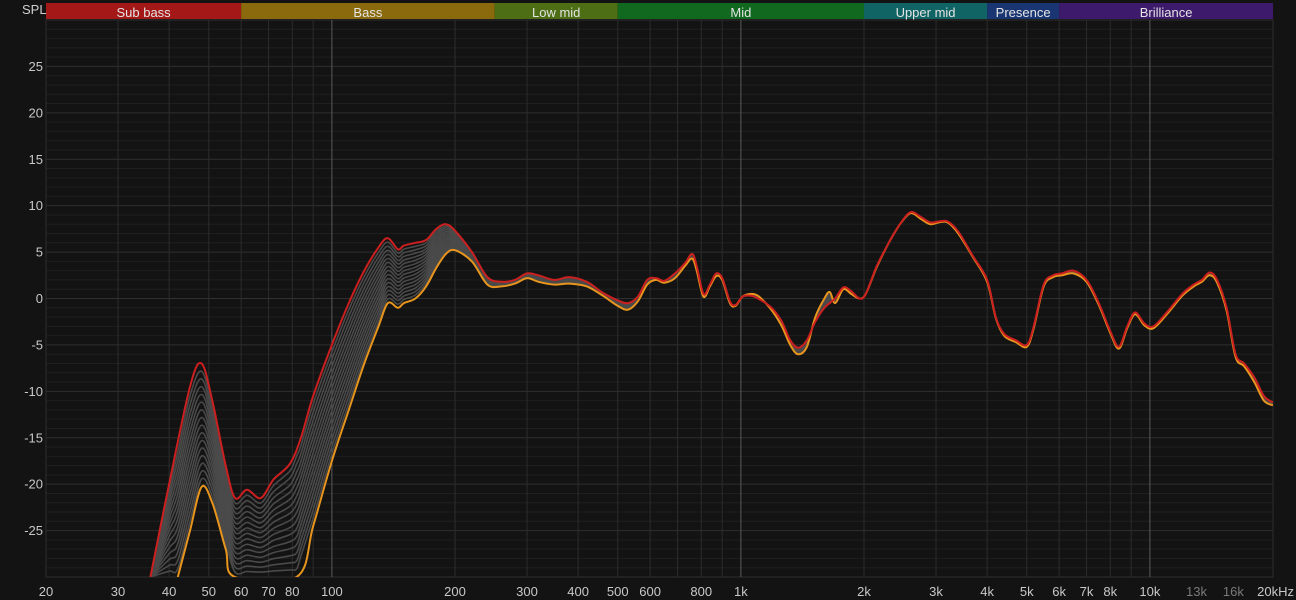 The image size is (1296, 600). I want to click on x-tick-label: 30, so click(118, 591).